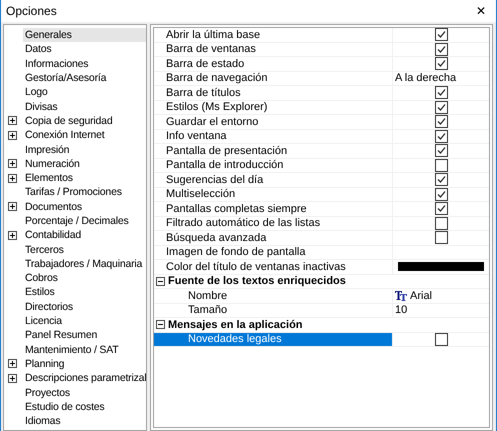 This screenshot has width=497, height=431. What do you see at coordinates (43, 321) in the screenshot?
I see `tree-item: Licencia` at bounding box center [43, 321].